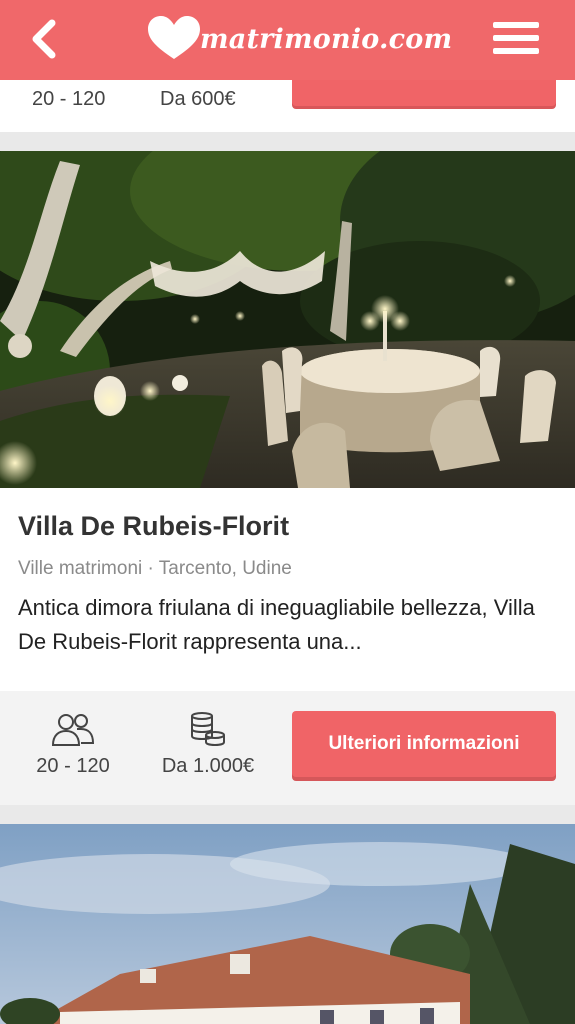 The height and width of the screenshot is (1024, 575). I want to click on venue-title: Villa De Rubeis-Florit, so click(153, 526).